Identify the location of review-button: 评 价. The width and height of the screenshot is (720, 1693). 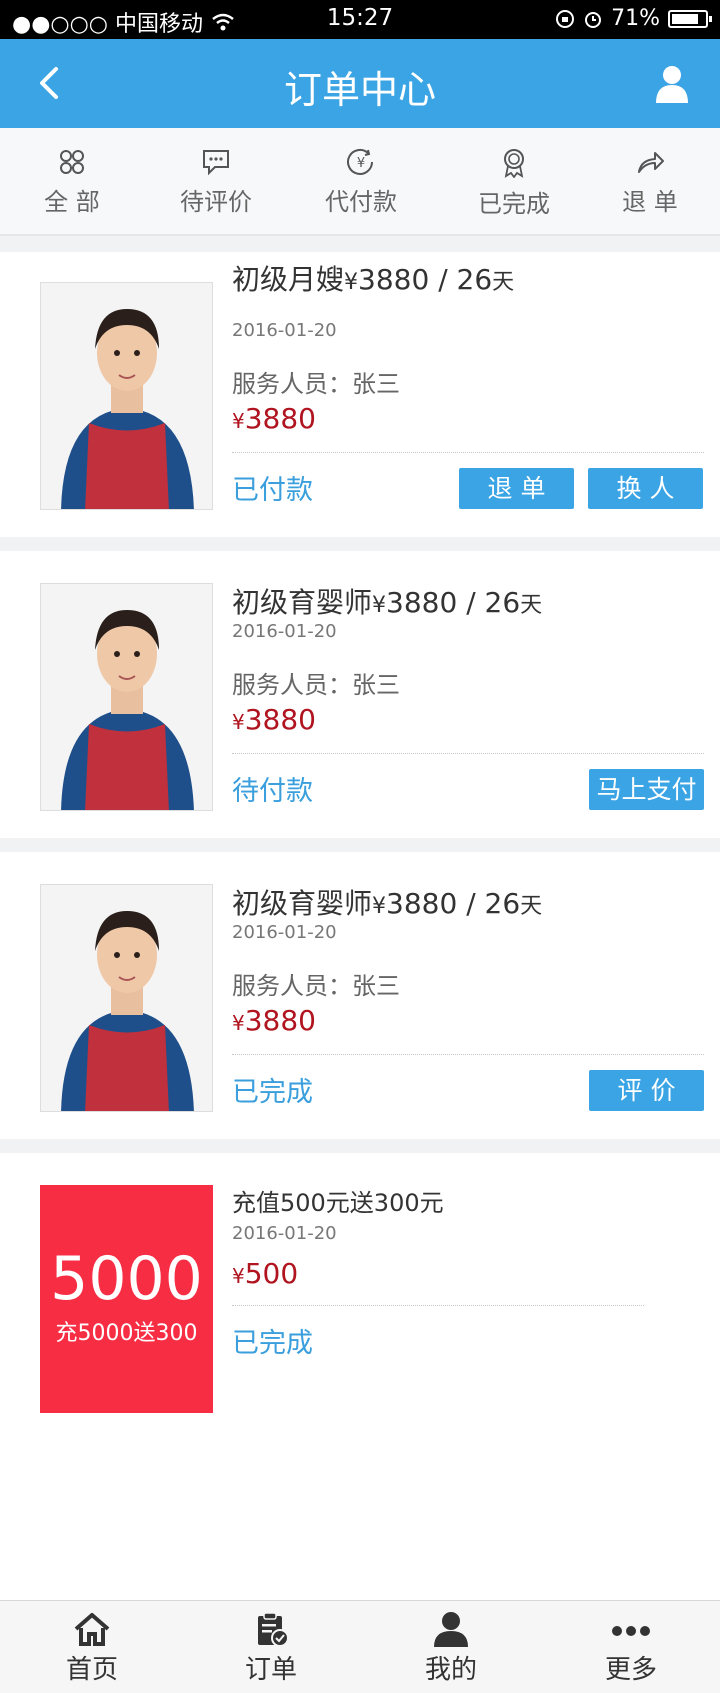
(646, 1090).